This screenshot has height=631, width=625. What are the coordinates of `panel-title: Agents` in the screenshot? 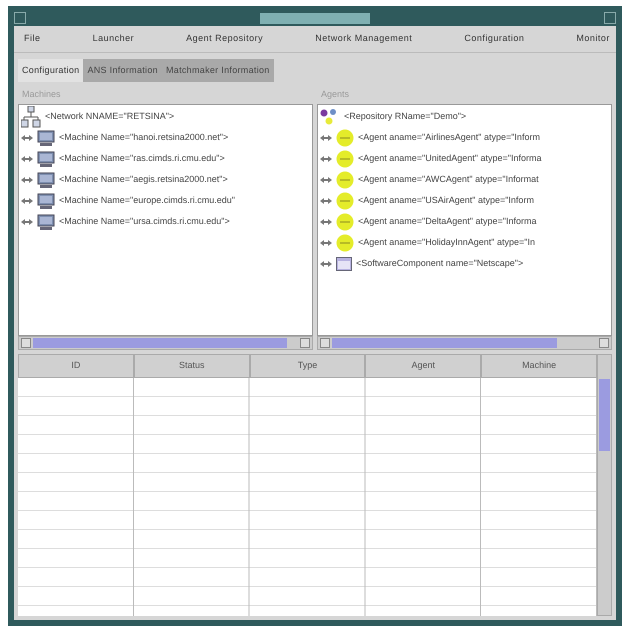 It's located at (335, 94).